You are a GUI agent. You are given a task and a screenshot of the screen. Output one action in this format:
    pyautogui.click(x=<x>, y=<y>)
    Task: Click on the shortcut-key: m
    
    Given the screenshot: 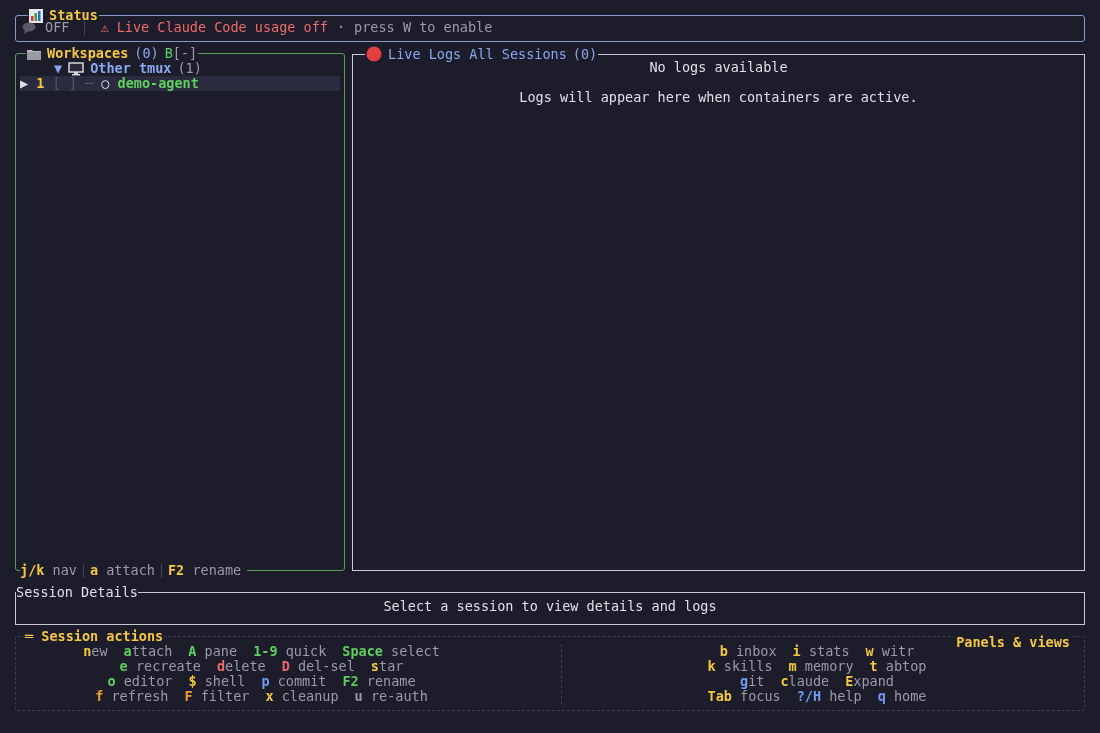 What is the action you would take?
    pyautogui.click(x=792, y=666)
    